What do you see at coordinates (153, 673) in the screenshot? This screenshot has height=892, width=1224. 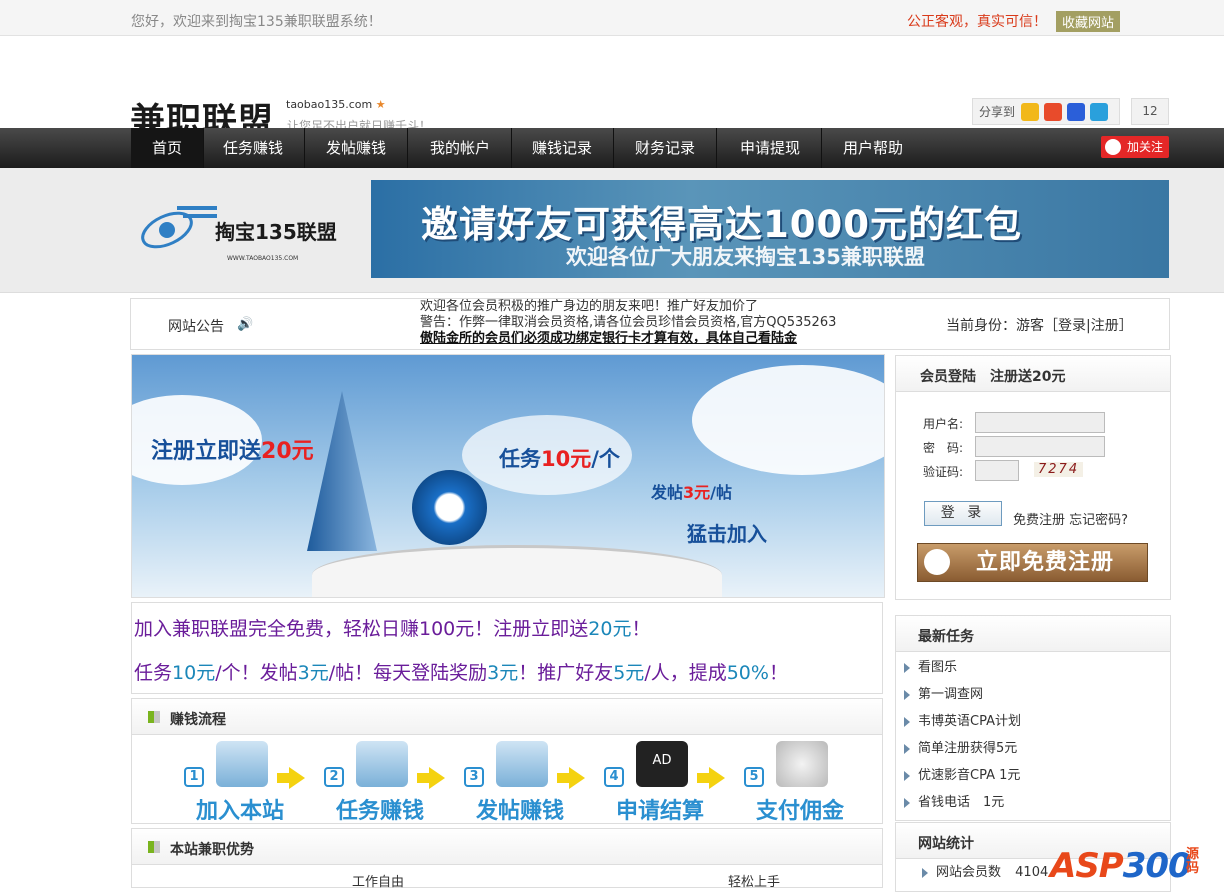 I see `promo-text: 任务` at bounding box center [153, 673].